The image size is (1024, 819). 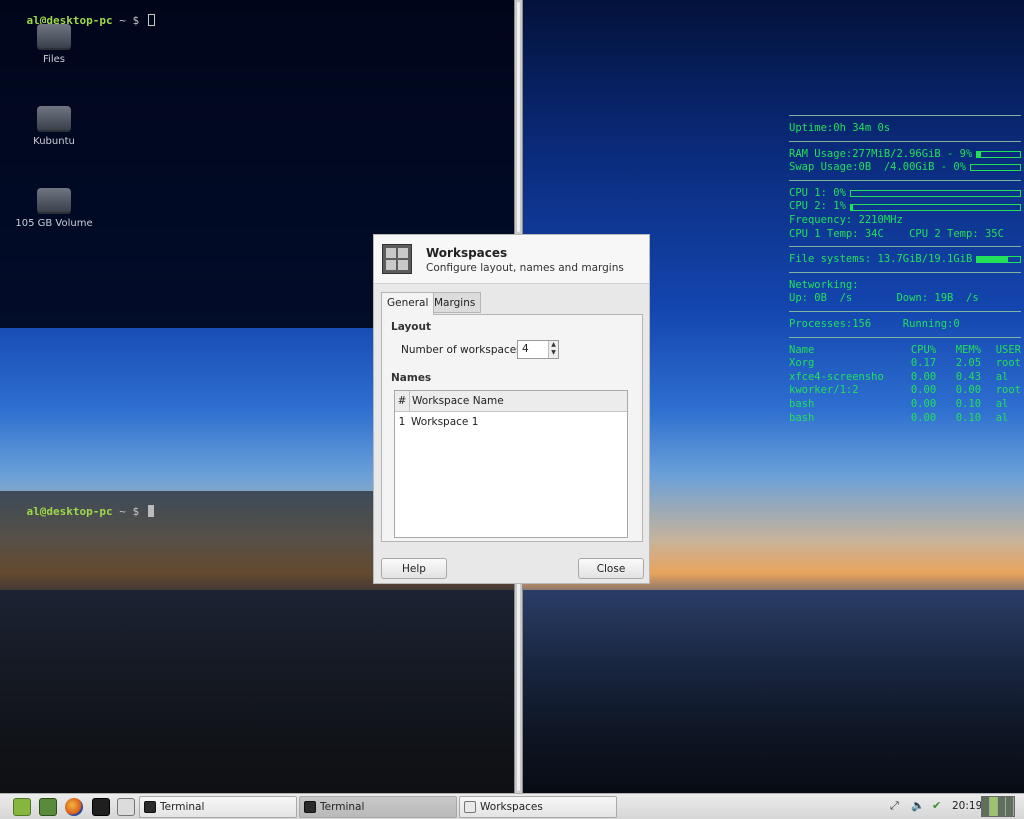 I want to click on shield-icon: ✔, so click(x=936, y=805).